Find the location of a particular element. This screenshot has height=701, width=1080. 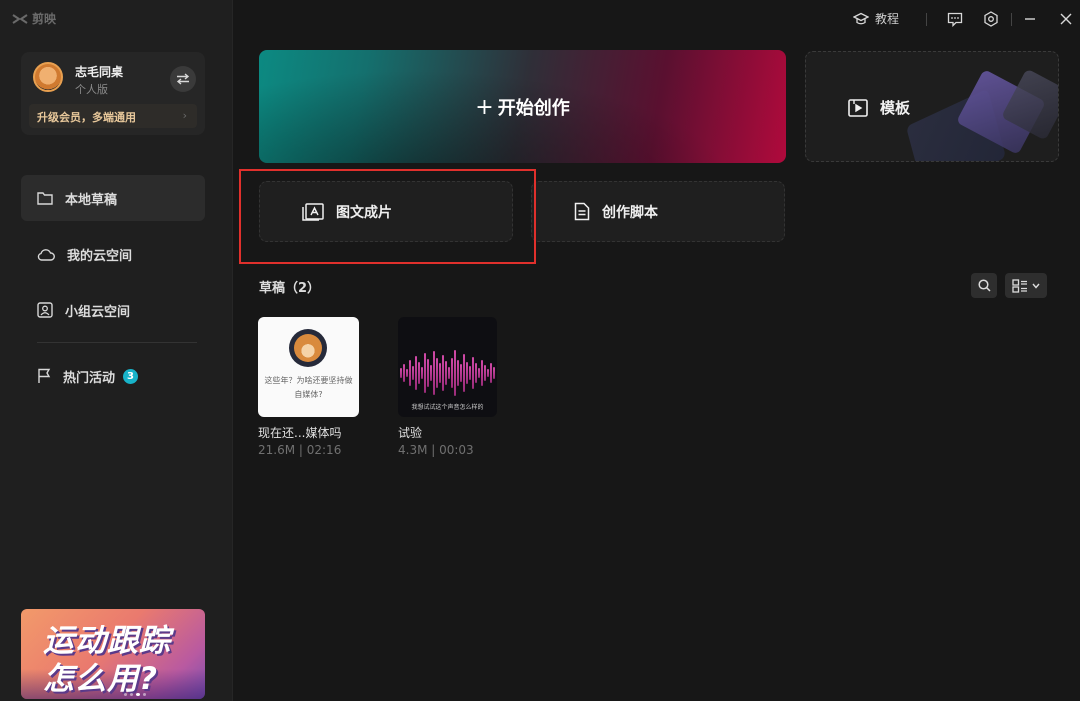

minimize-button is located at coordinates (1030, 19).